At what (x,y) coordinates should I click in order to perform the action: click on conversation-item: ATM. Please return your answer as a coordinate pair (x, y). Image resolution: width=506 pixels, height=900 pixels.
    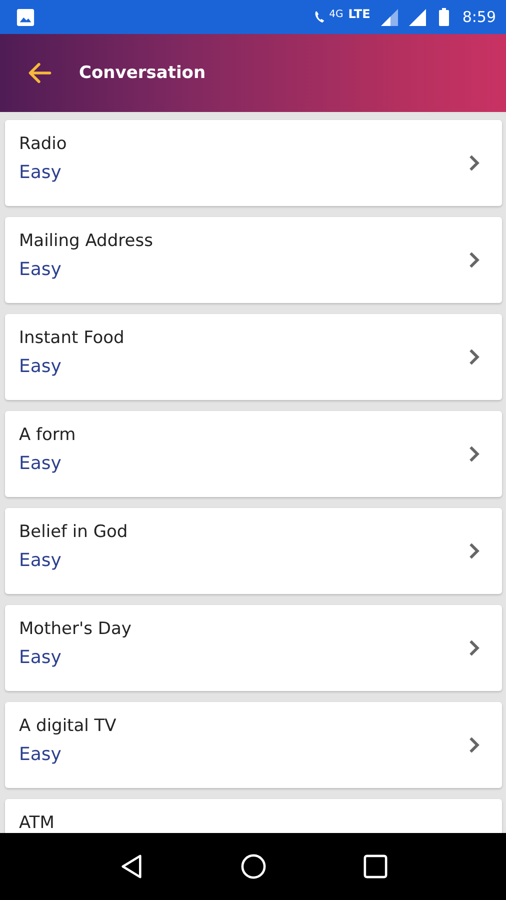
    Looking at the image, I should click on (253, 816).